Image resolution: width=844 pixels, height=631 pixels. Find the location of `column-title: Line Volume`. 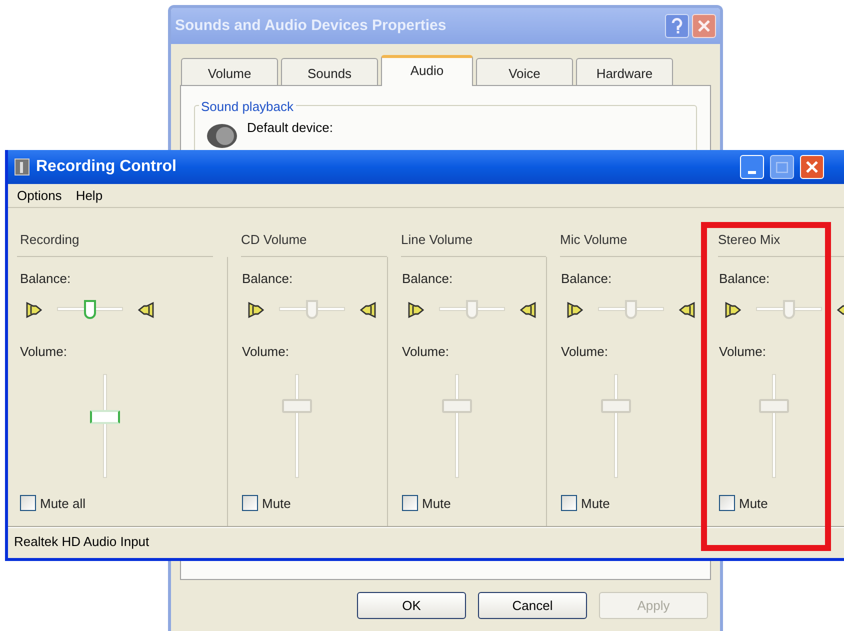

column-title: Line Volume is located at coordinates (473, 232).